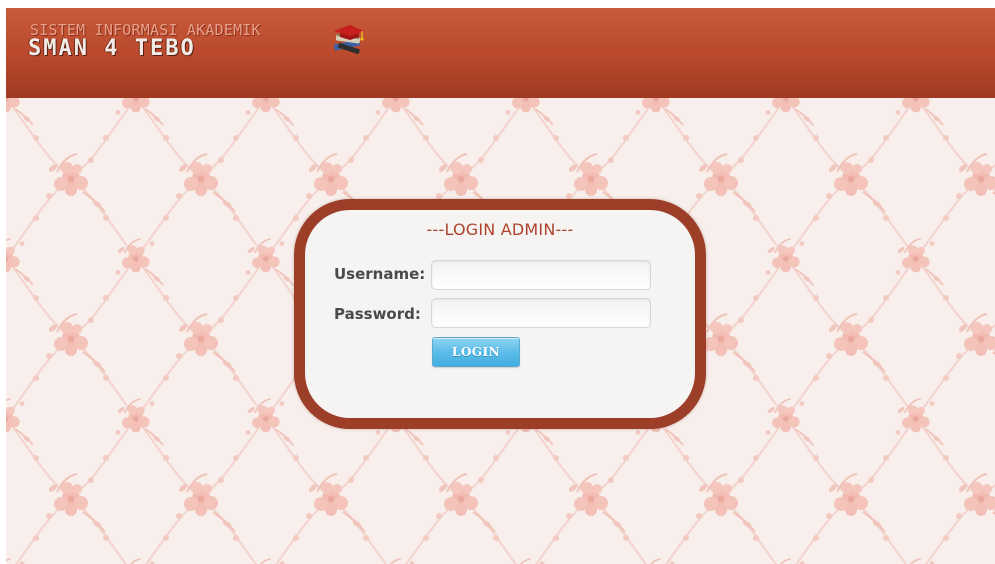 The height and width of the screenshot is (564, 995). Describe the element at coordinates (348, 39) in the screenshot. I see `books-graduation-cap-icon` at that location.